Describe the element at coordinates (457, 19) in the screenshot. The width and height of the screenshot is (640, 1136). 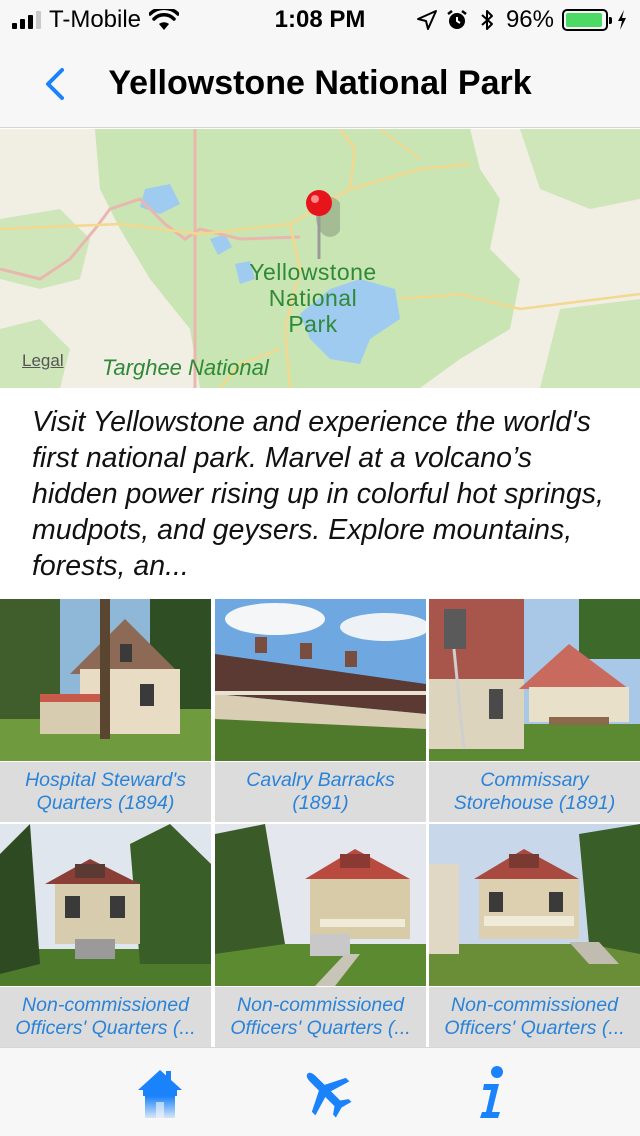
I see `alarm-clock-icon` at that location.